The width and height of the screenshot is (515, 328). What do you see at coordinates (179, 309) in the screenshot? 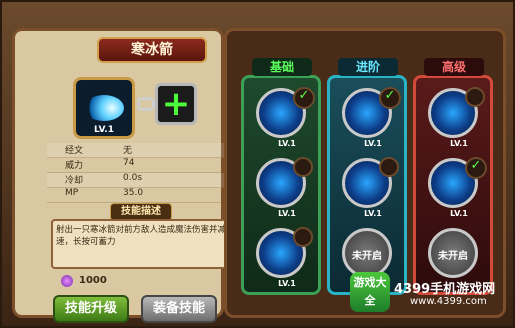
I see `equip-skill-button: 装备技能` at bounding box center [179, 309].